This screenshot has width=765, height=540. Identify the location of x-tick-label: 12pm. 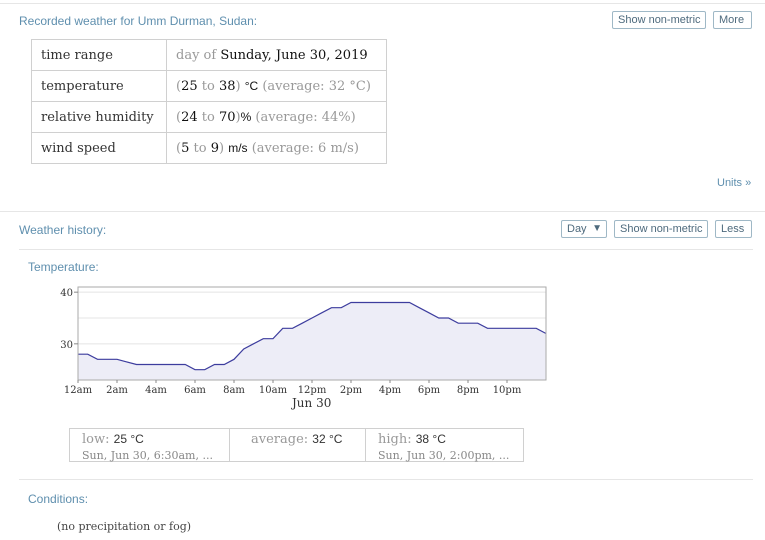
(312, 390).